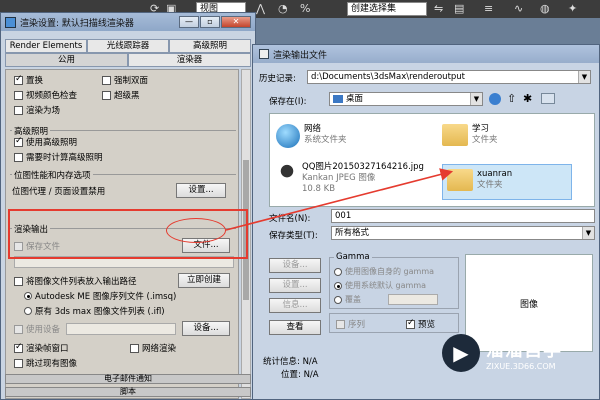 This screenshot has height=400, width=600. Describe the element at coordinates (339, 199) in the screenshot. I see `arrow-line` at that location.